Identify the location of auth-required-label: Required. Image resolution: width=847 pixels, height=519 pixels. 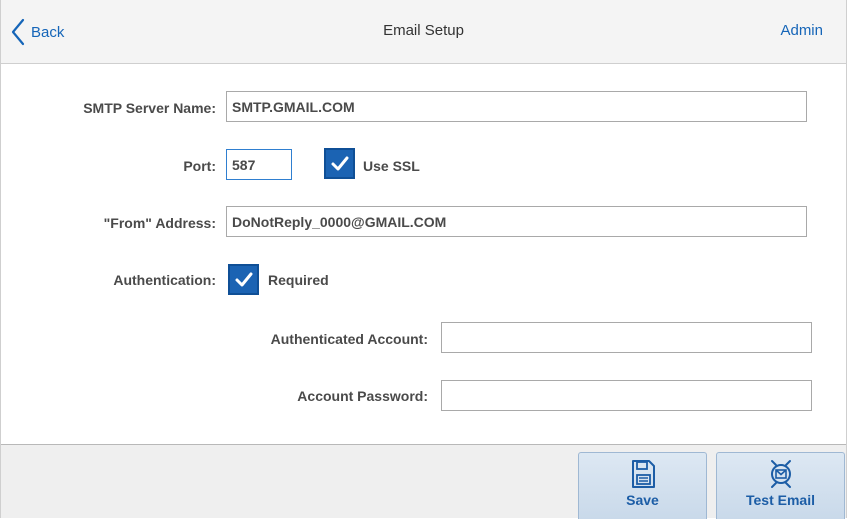
(298, 280).